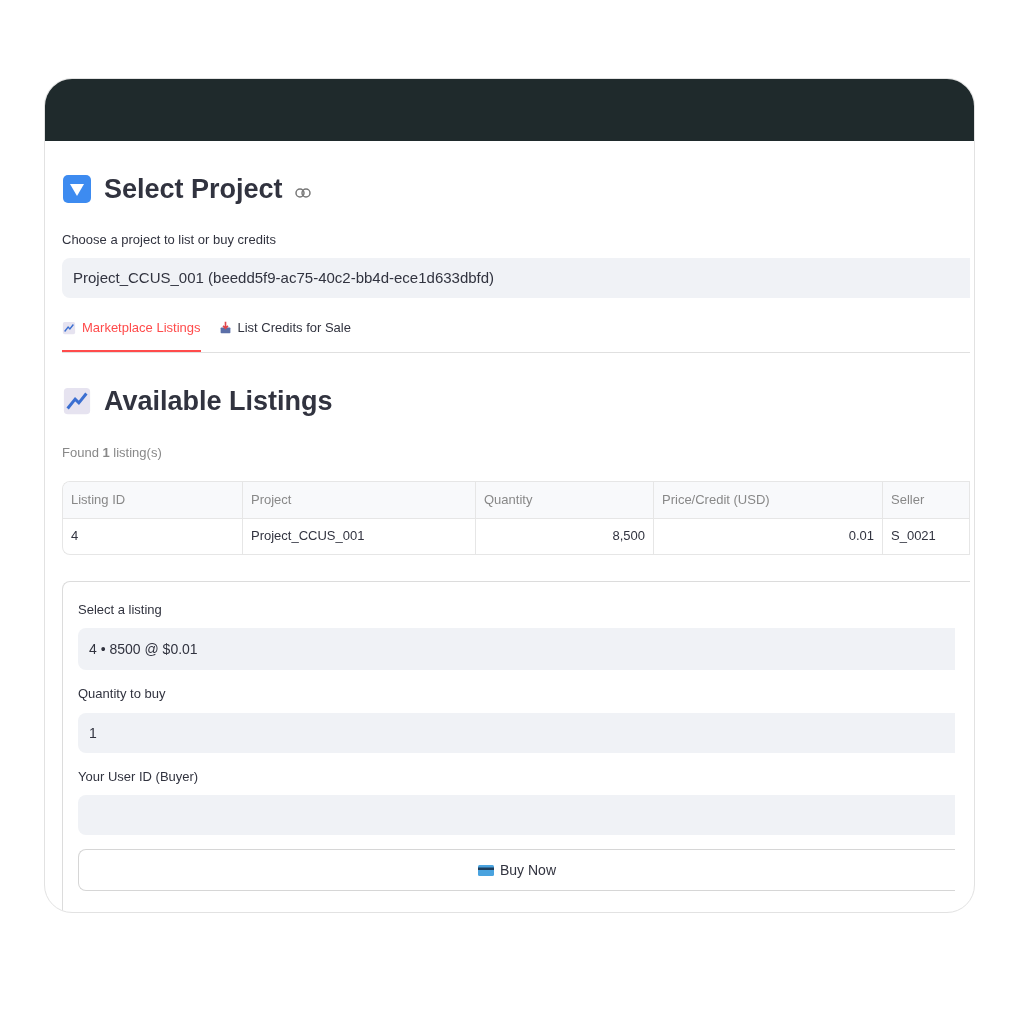 This screenshot has height=1024, width=1024. What do you see at coordinates (768, 536) in the screenshot?
I see `table-cell: 0.01` at bounding box center [768, 536].